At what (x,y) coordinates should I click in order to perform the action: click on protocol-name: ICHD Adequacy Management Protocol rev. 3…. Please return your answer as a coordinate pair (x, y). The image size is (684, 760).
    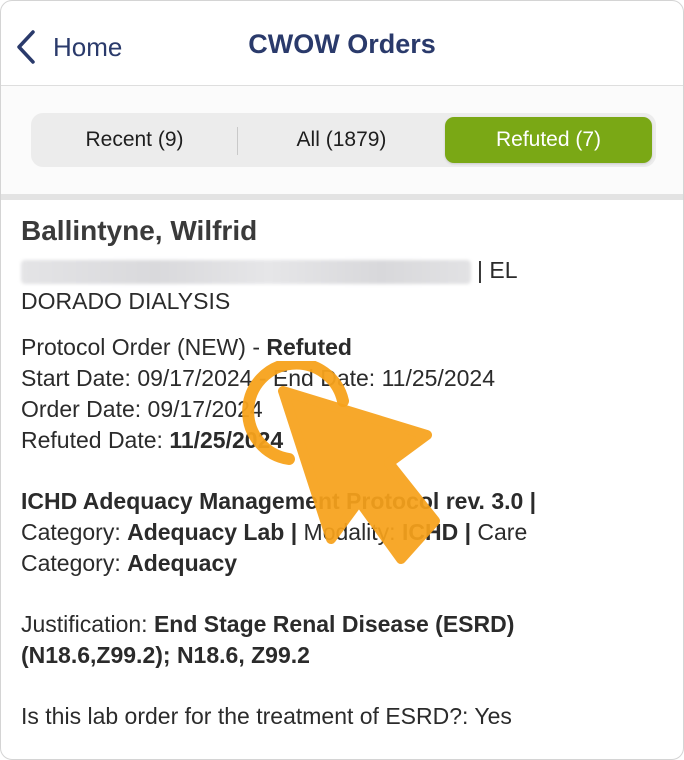
    Looking at the image, I should click on (279, 501).